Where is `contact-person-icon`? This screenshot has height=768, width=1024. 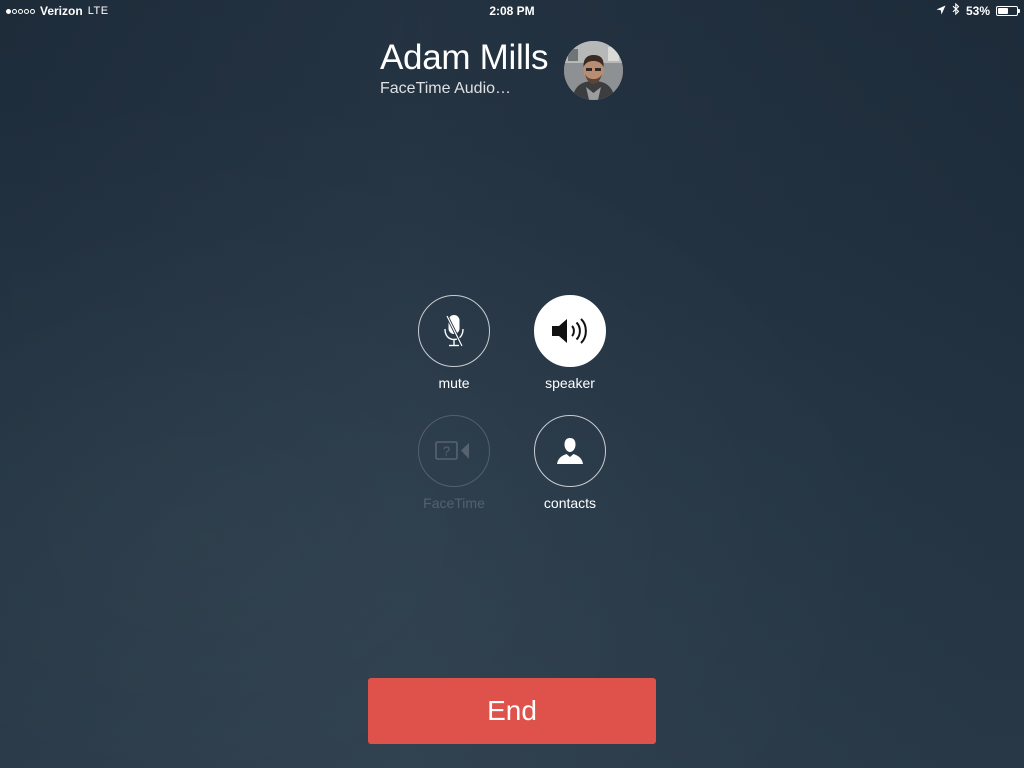 contact-person-icon is located at coordinates (570, 451).